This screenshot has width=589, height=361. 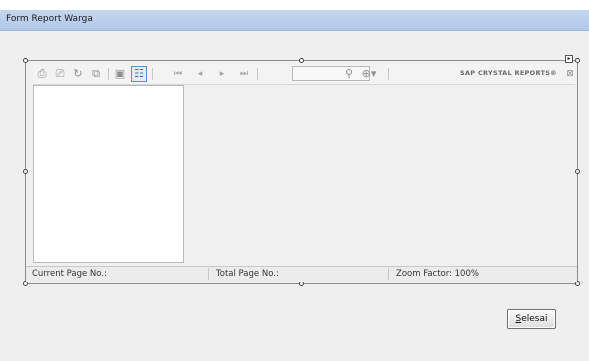 What do you see at coordinates (139, 74) in the screenshot?
I see `toggle-group-tree-icon: ☷` at bounding box center [139, 74].